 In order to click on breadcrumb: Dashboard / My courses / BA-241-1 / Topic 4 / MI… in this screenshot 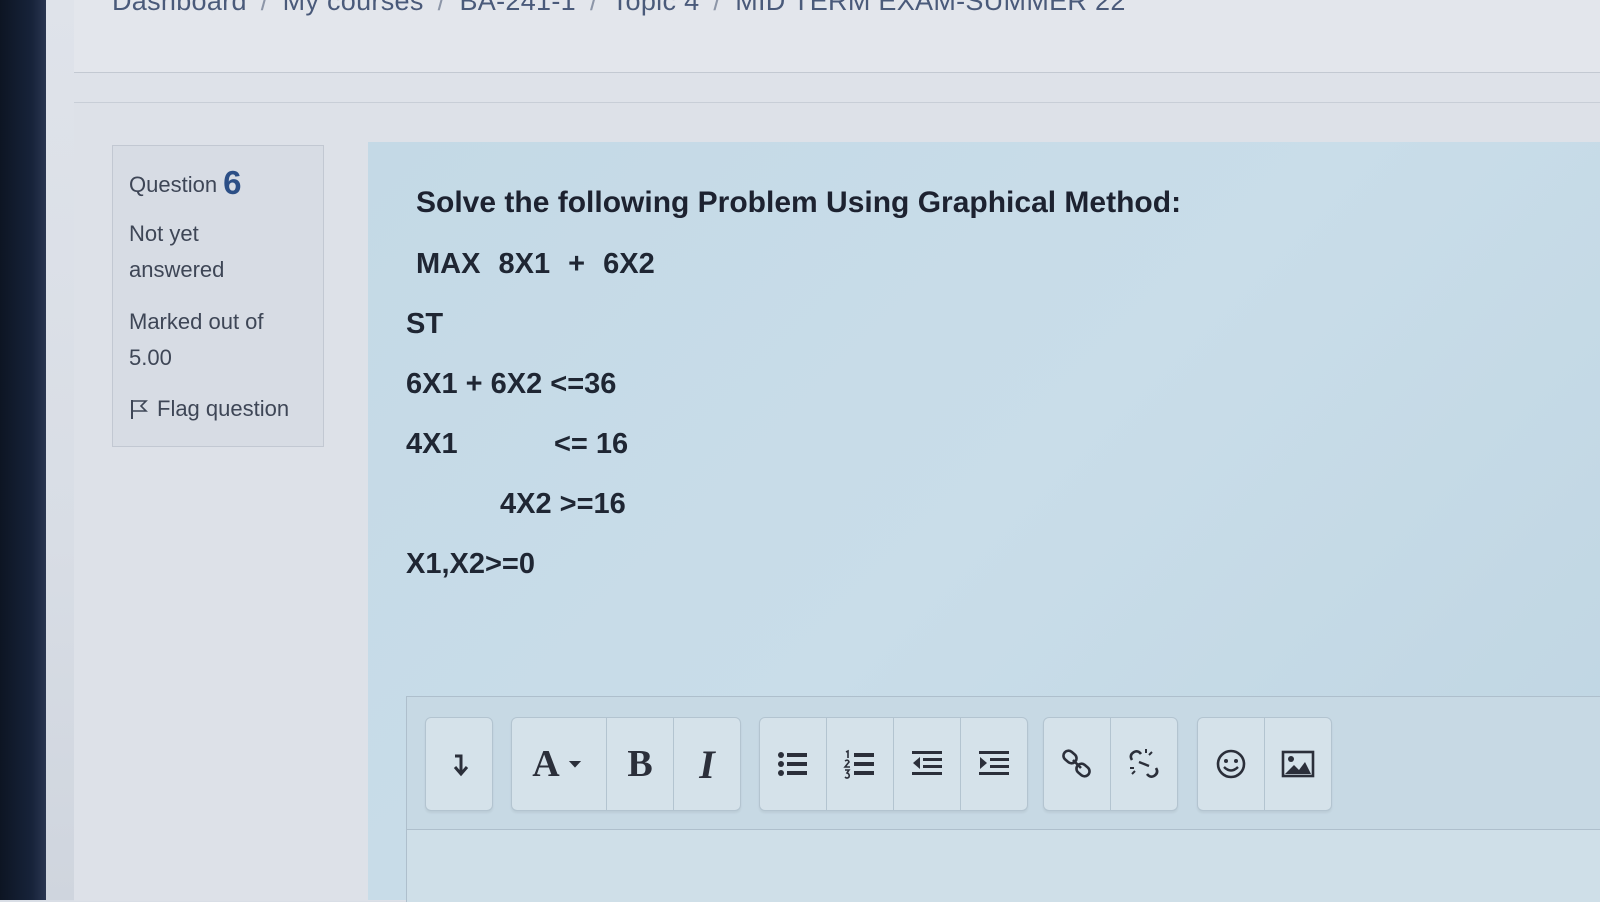, I will do `click(619, 8)`.